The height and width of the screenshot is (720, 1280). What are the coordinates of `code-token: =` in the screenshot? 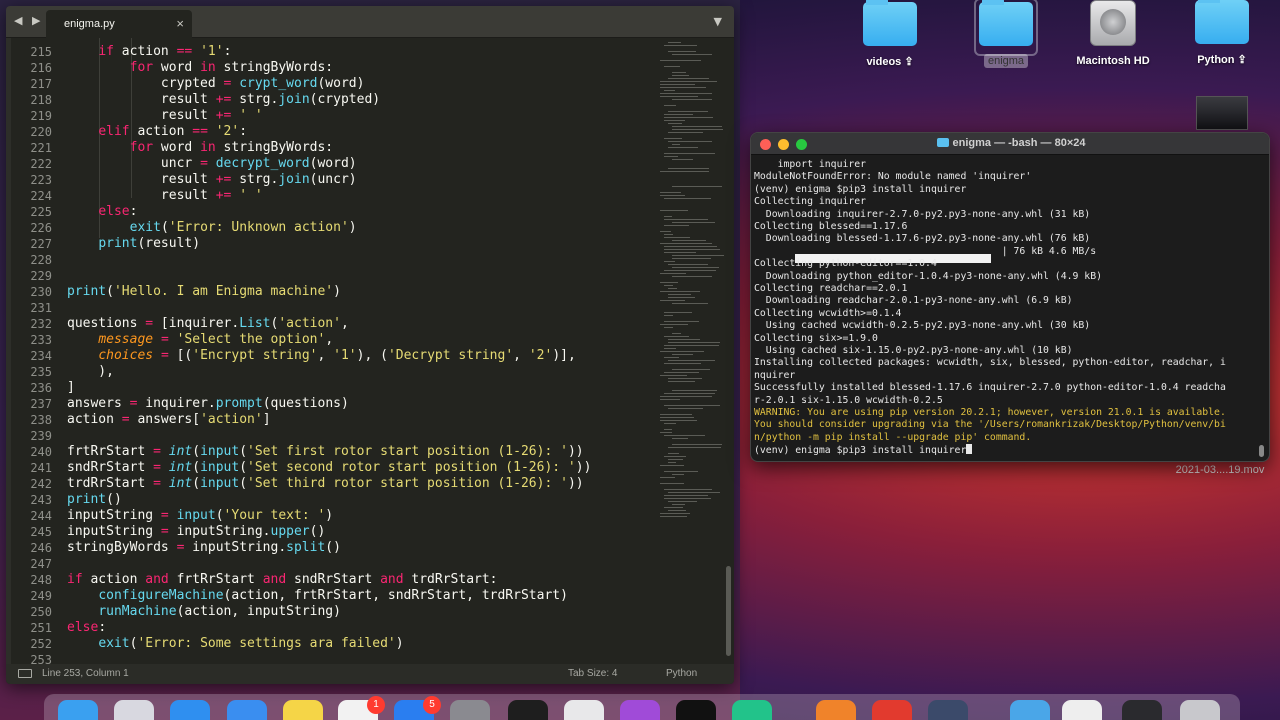 It's located at (125, 419).